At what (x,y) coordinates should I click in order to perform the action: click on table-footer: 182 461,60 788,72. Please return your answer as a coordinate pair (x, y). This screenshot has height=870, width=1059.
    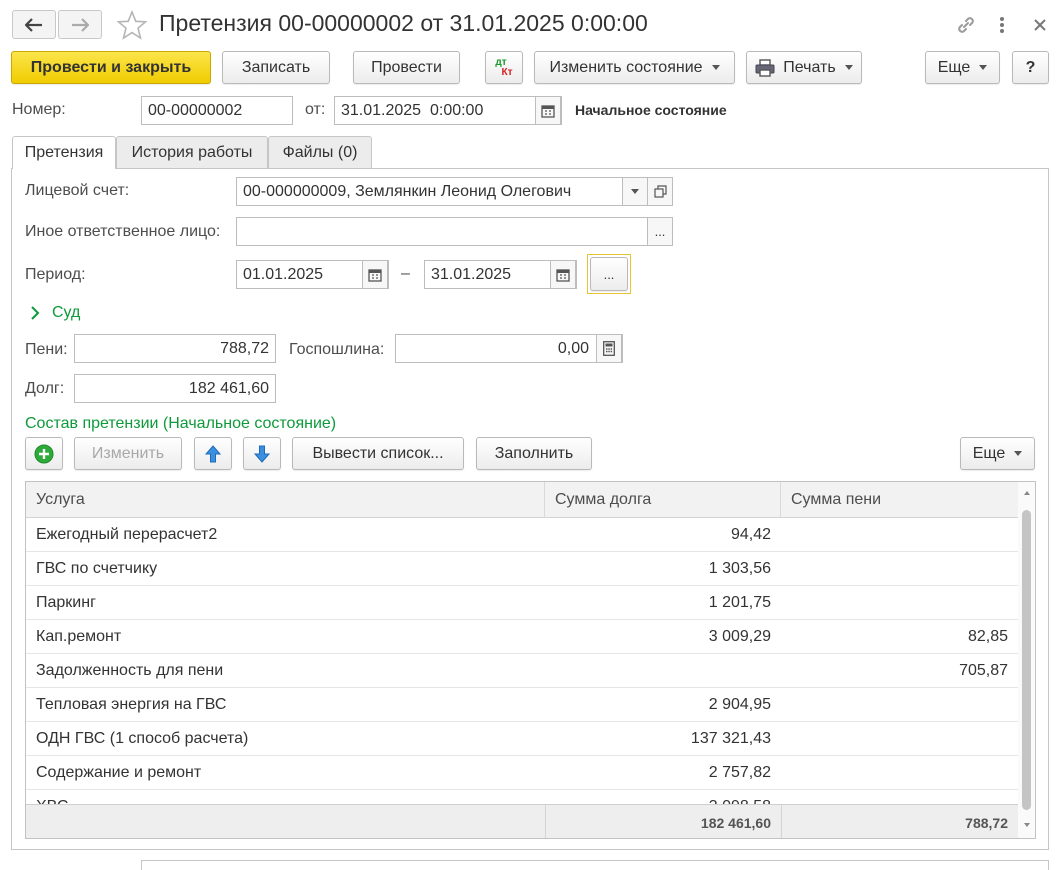
    Looking at the image, I should click on (522, 821).